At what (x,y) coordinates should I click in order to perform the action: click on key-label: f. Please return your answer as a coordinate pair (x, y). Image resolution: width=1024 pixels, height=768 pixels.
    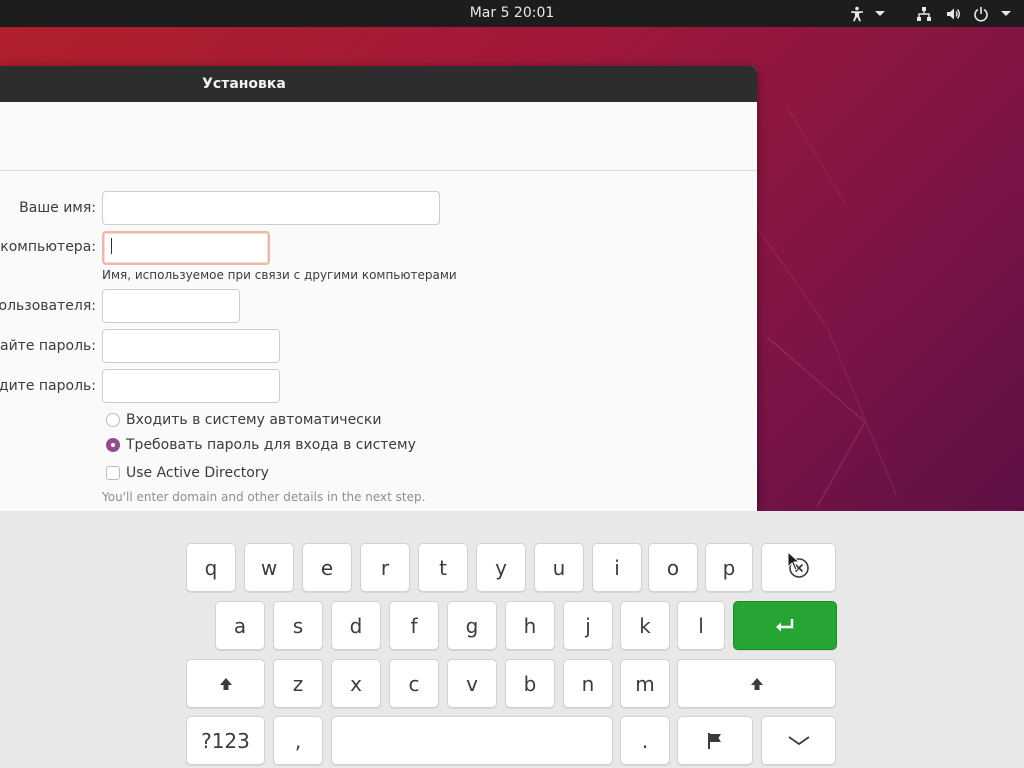
    Looking at the image, I should click on (414, 625).